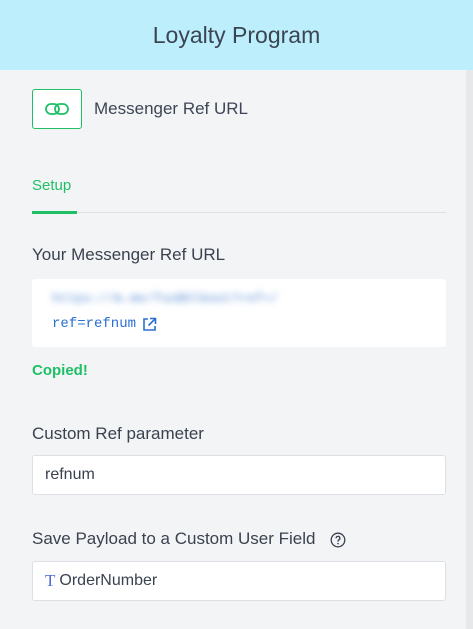  What do you see at coordinates (60, 370) in the screenshot?
I see `copied-status: Copied!` at bounding box center [60, 370].